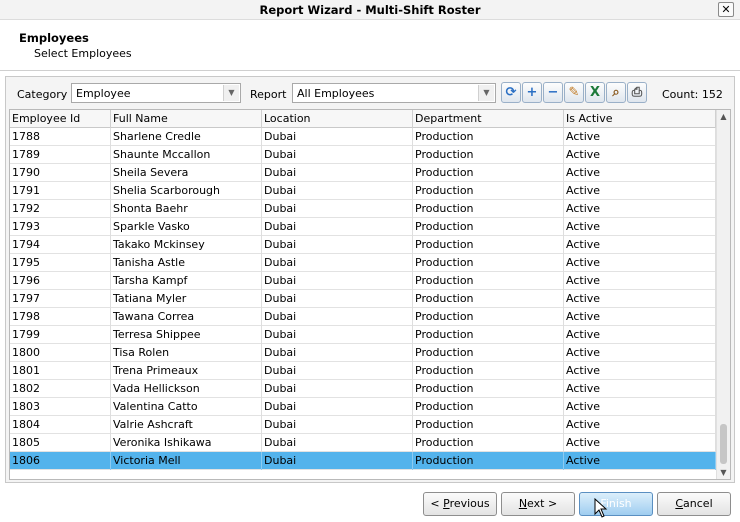 The image size is (740, 522). I want to click on full-name-cell: Victoria Mell, so click(186, 461).